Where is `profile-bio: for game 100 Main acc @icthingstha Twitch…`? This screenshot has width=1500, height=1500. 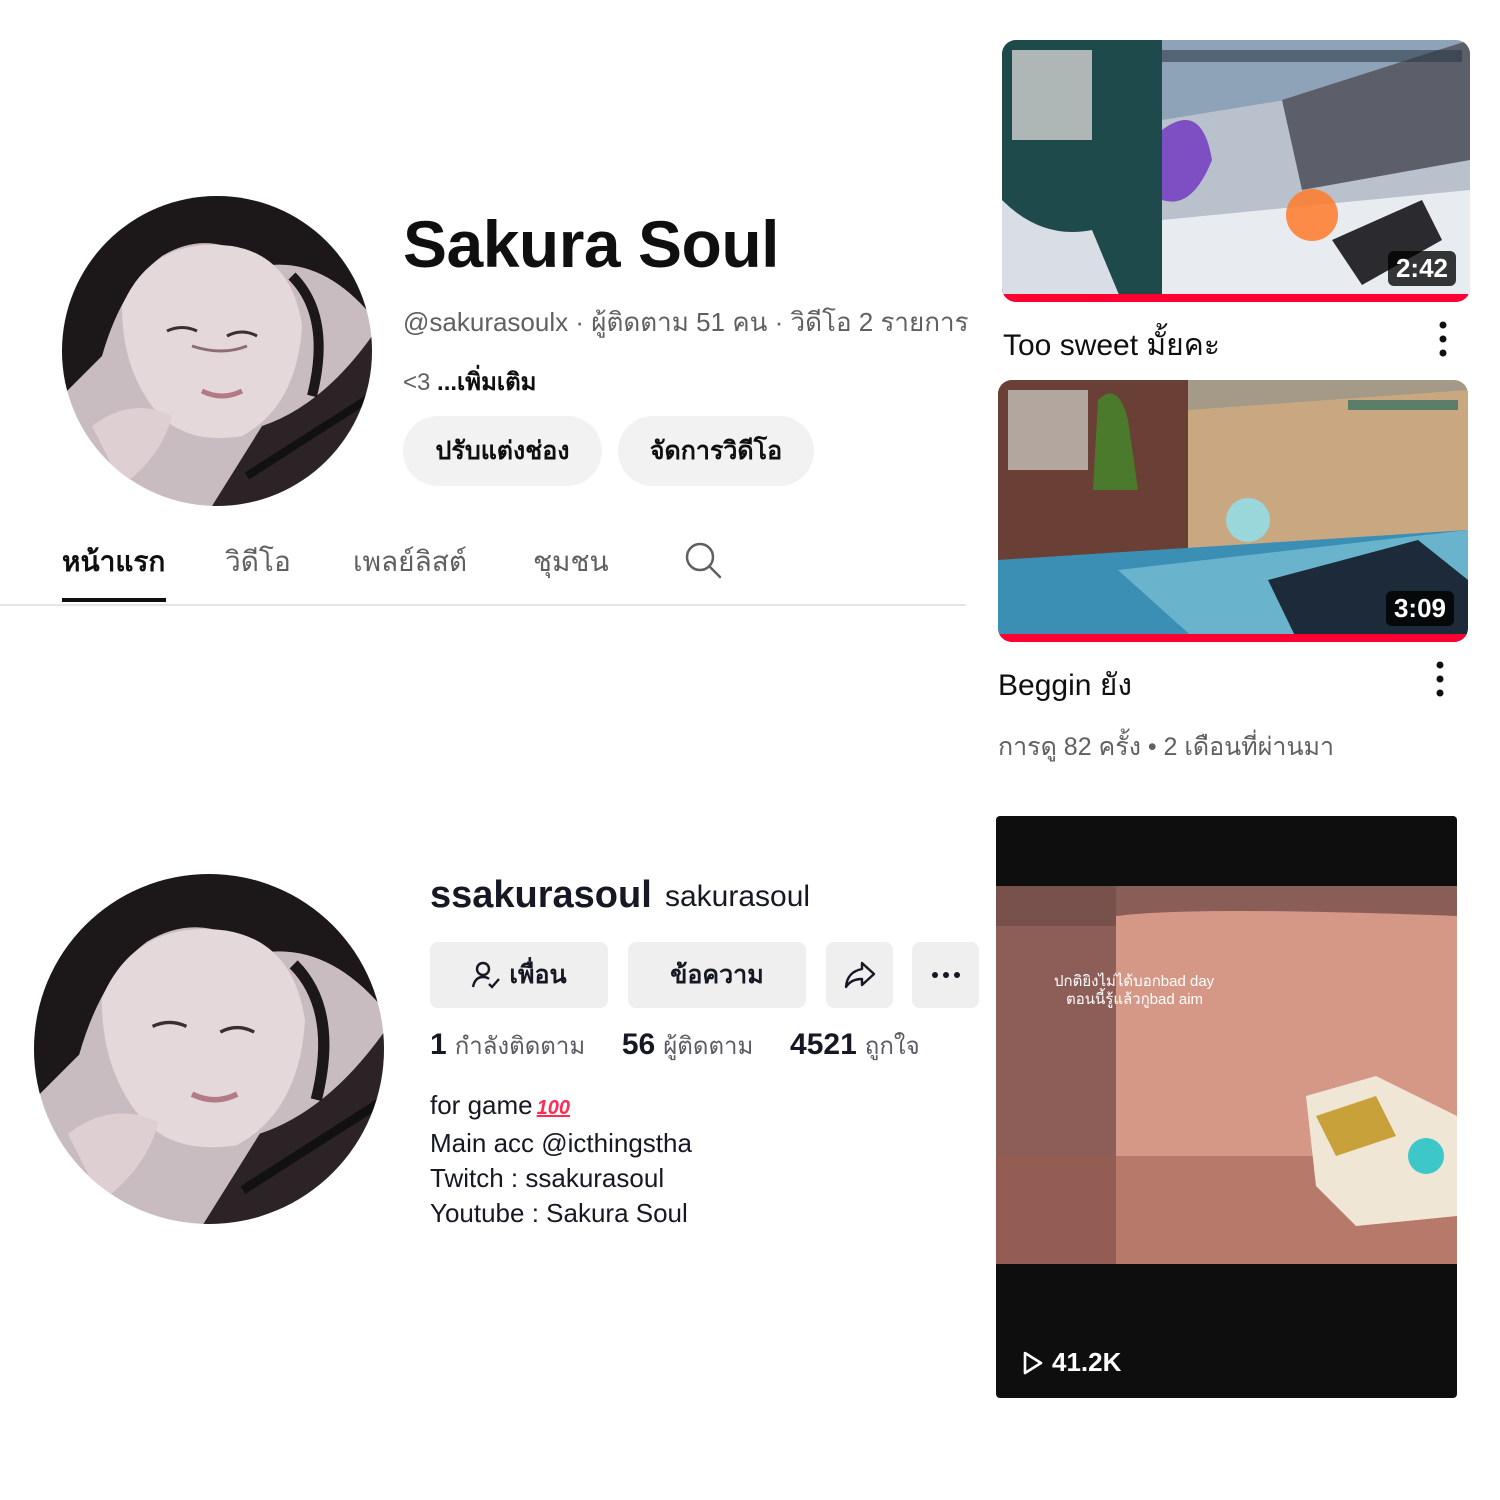 profile-bio: for game 100 Main acc @icthingstha Twitch… is located at coordinates (561, 1159).